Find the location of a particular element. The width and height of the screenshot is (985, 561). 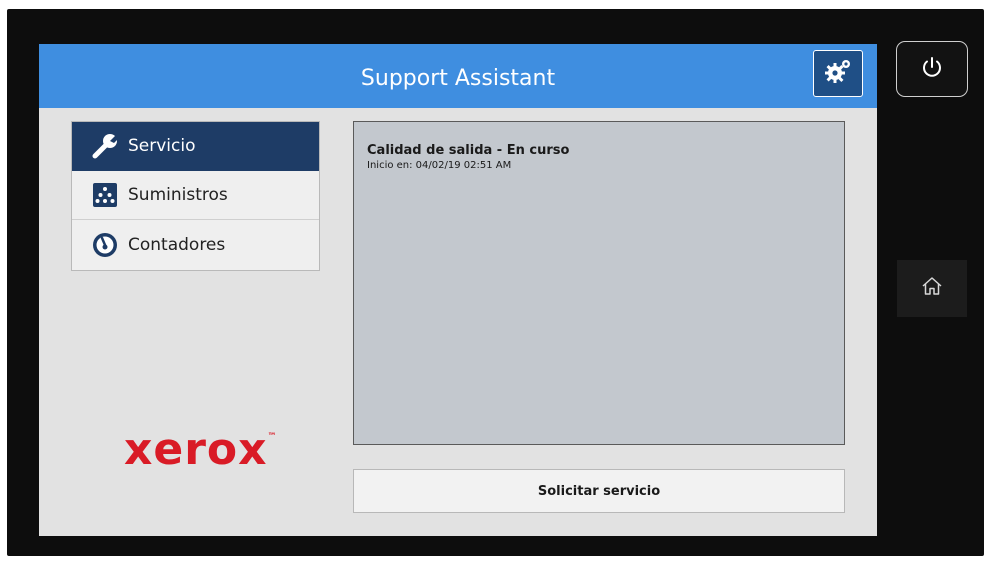

menu-item-label: Contadores is located at coordinates (177, 244).